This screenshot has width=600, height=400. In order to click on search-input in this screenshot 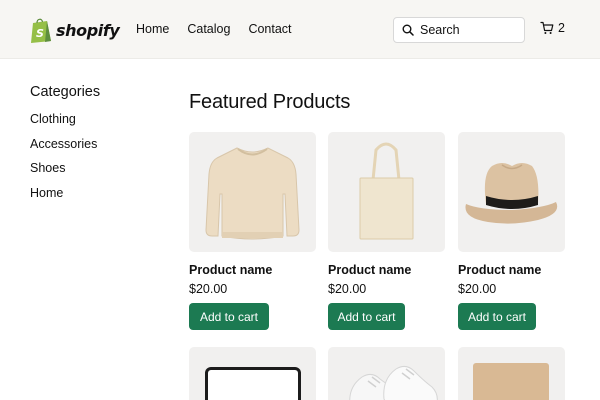, I will do `click(470, 30)`.